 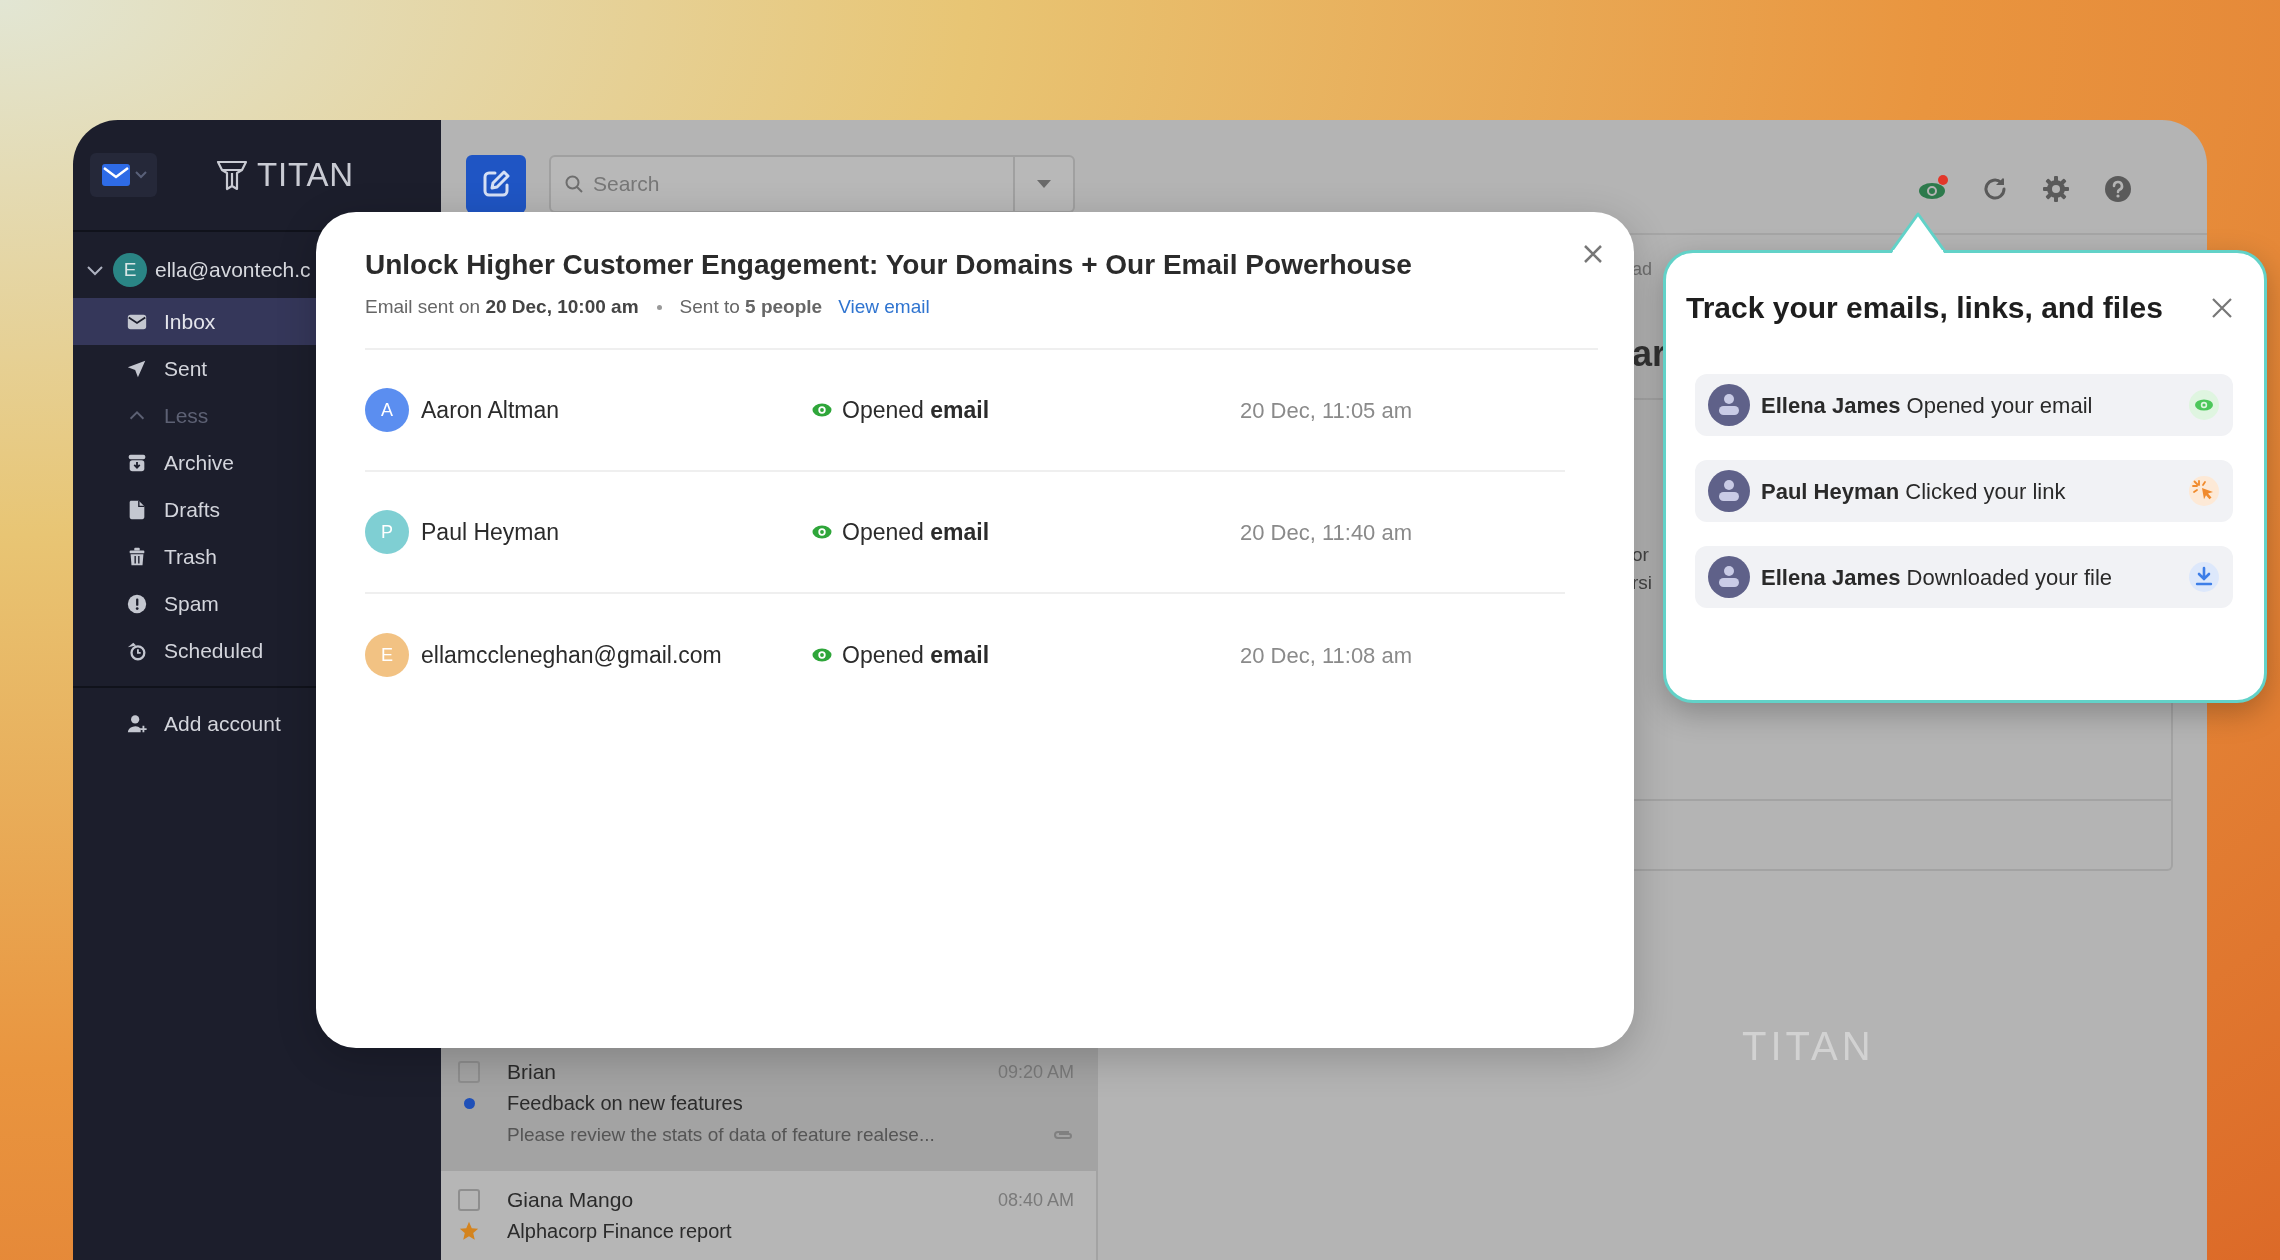 What do you see at coordinates (490, 410) in the screenshot?
I see `recipient-name: Aaron Altman` at bounding box center [490, 410].